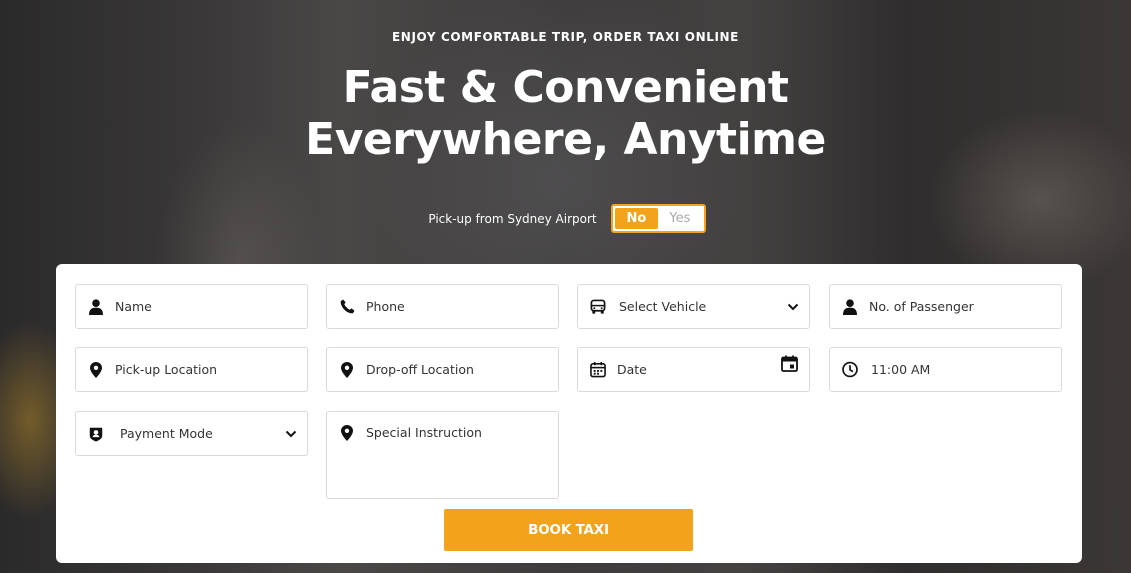 Image resolution: width=1131 pixels, height=573 pixels. Describe the element at coordinates (598, 307) in the screenshot. I see `car-icon` at that location.